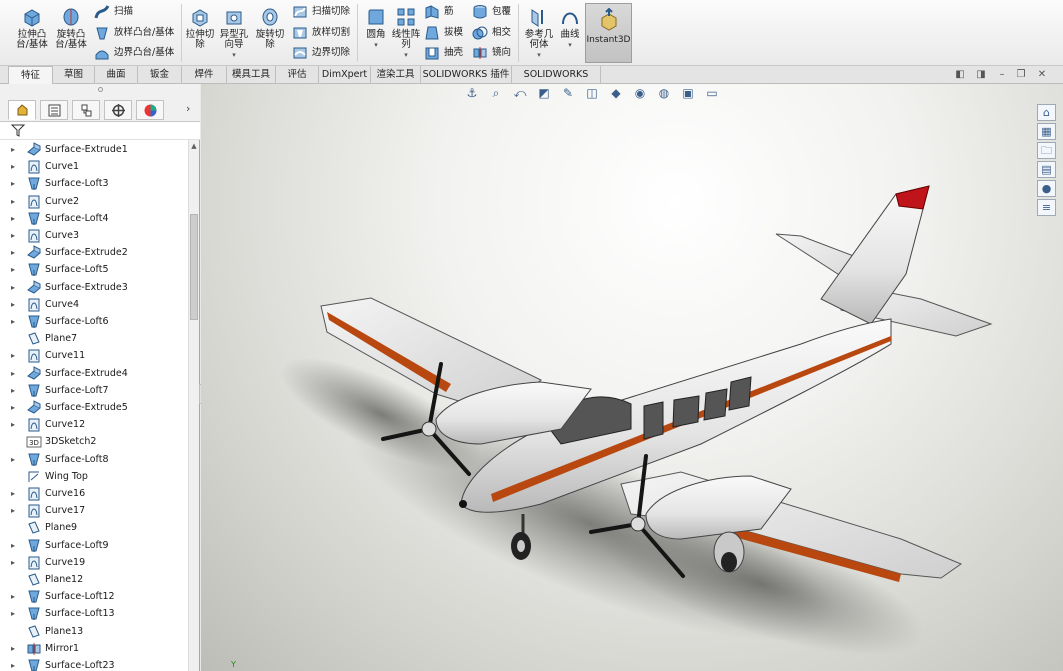  I want to click on rib-button: 筋, so click(439, 12).